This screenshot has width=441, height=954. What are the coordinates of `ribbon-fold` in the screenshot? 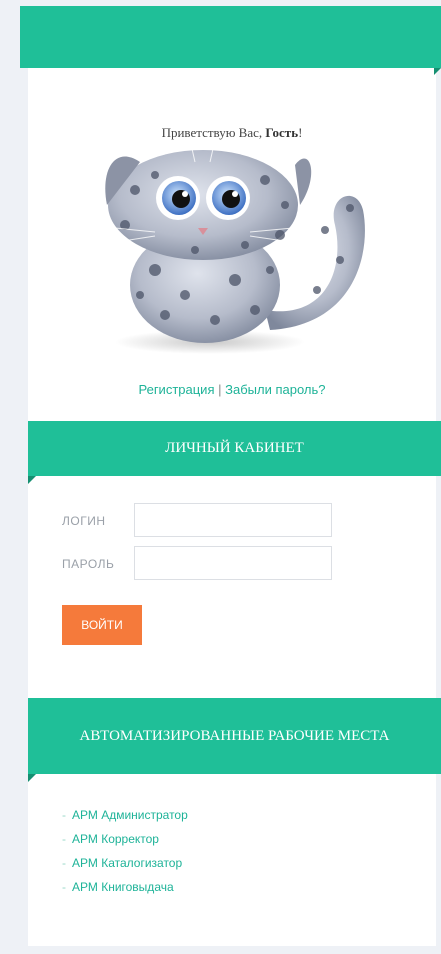 It's located at (437, 71).